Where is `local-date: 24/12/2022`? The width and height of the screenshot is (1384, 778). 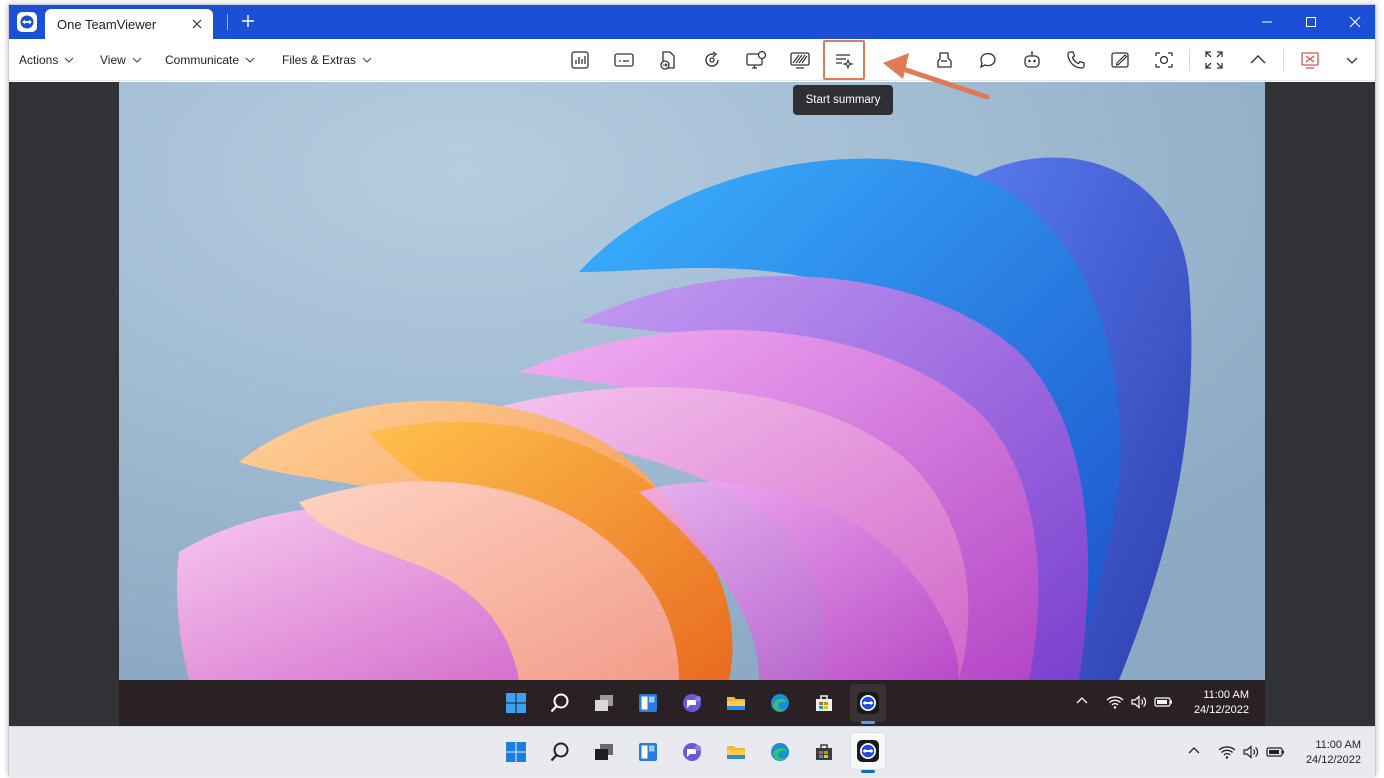
local-date: 24/12/2022 is located at coordinates (1333, 760).